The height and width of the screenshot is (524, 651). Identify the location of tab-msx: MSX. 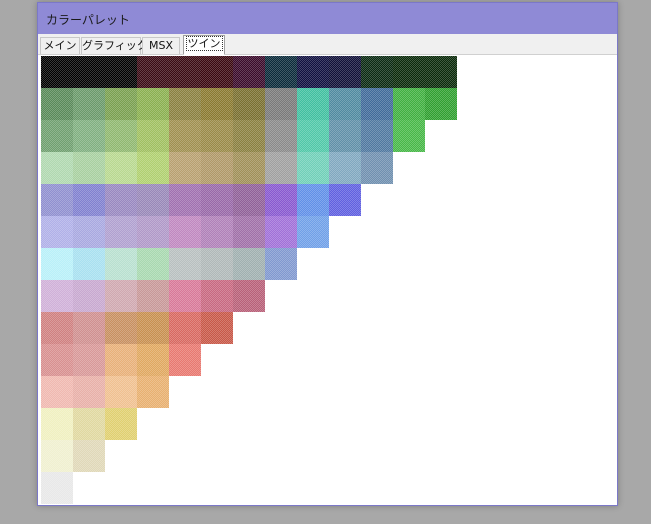
(161, 45).